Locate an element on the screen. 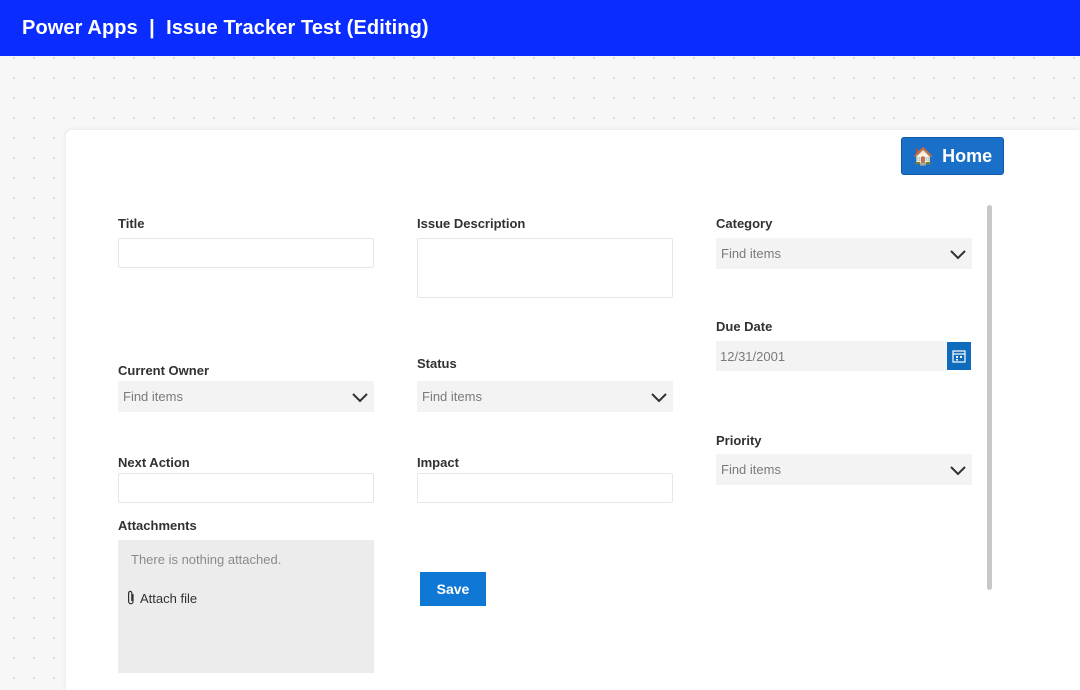 This screenshot has height=690, width=1080. next-action-label: Next Action is located at coordinates (154, 462).